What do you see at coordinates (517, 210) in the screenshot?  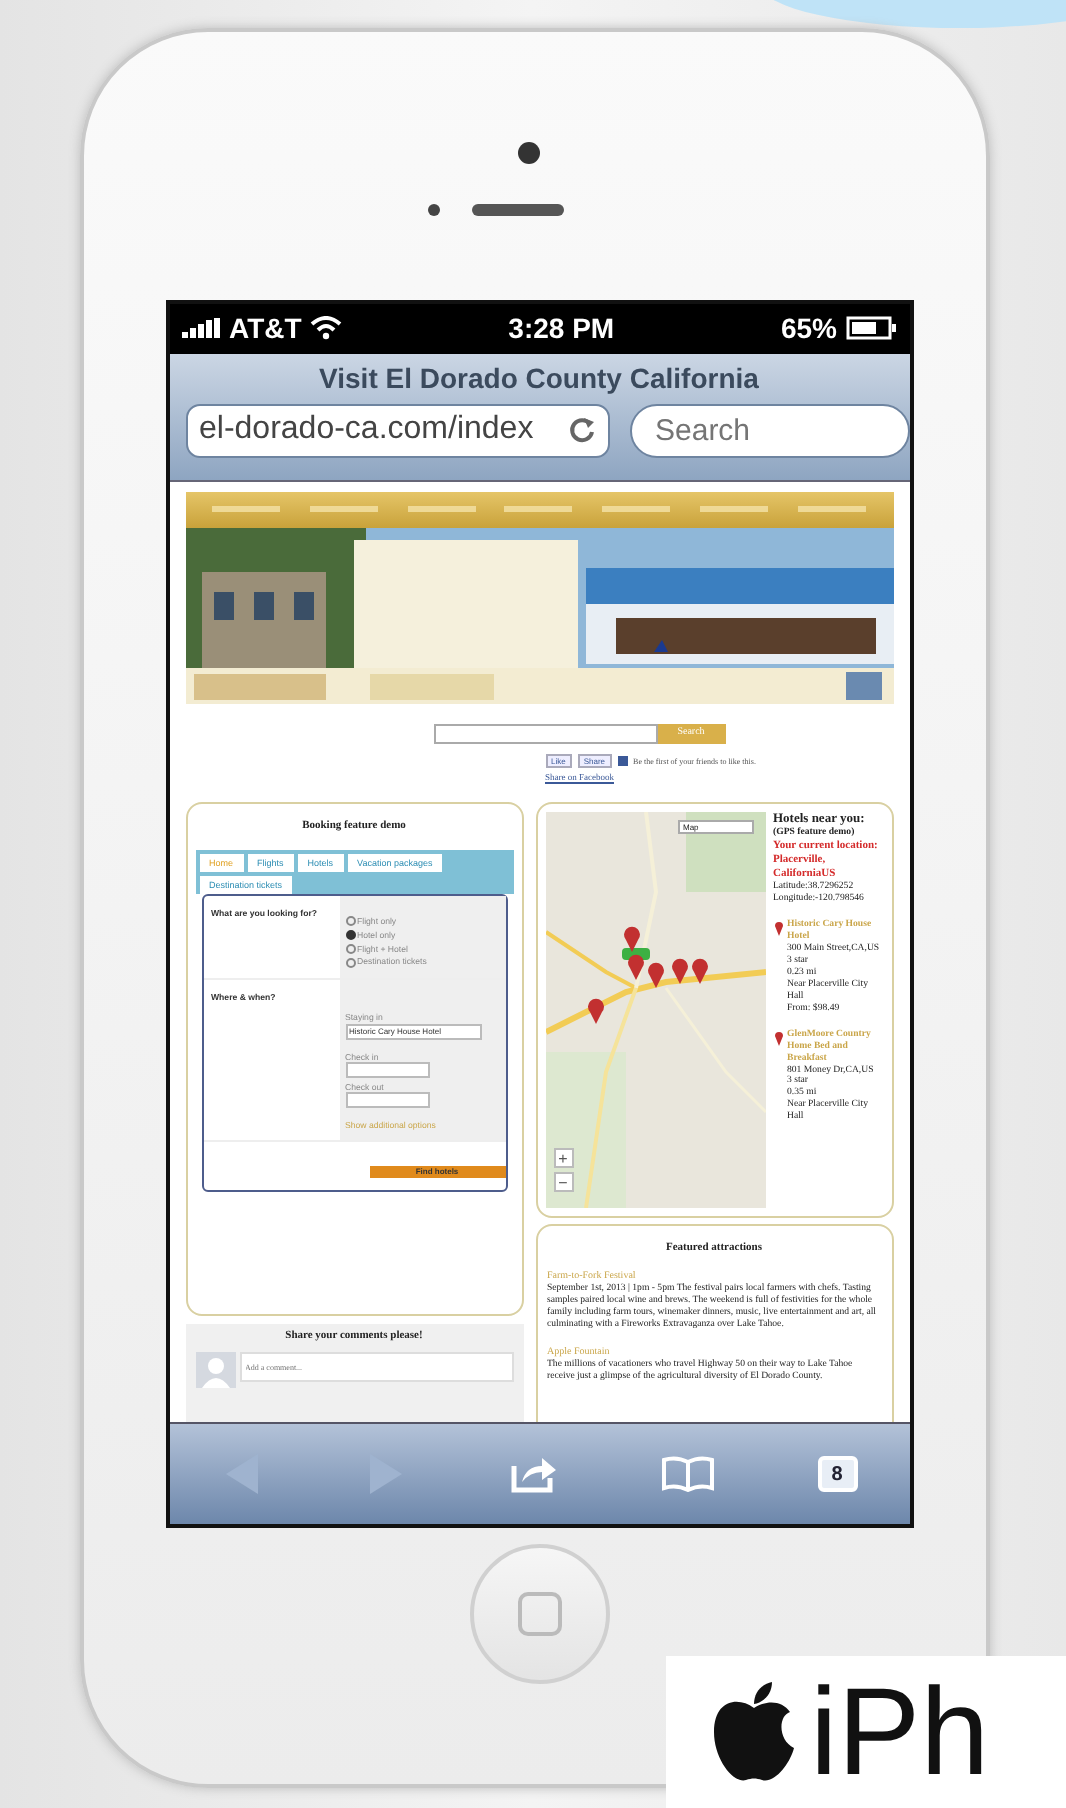 I see `speaker-grille` at bounding box center [517, 210].